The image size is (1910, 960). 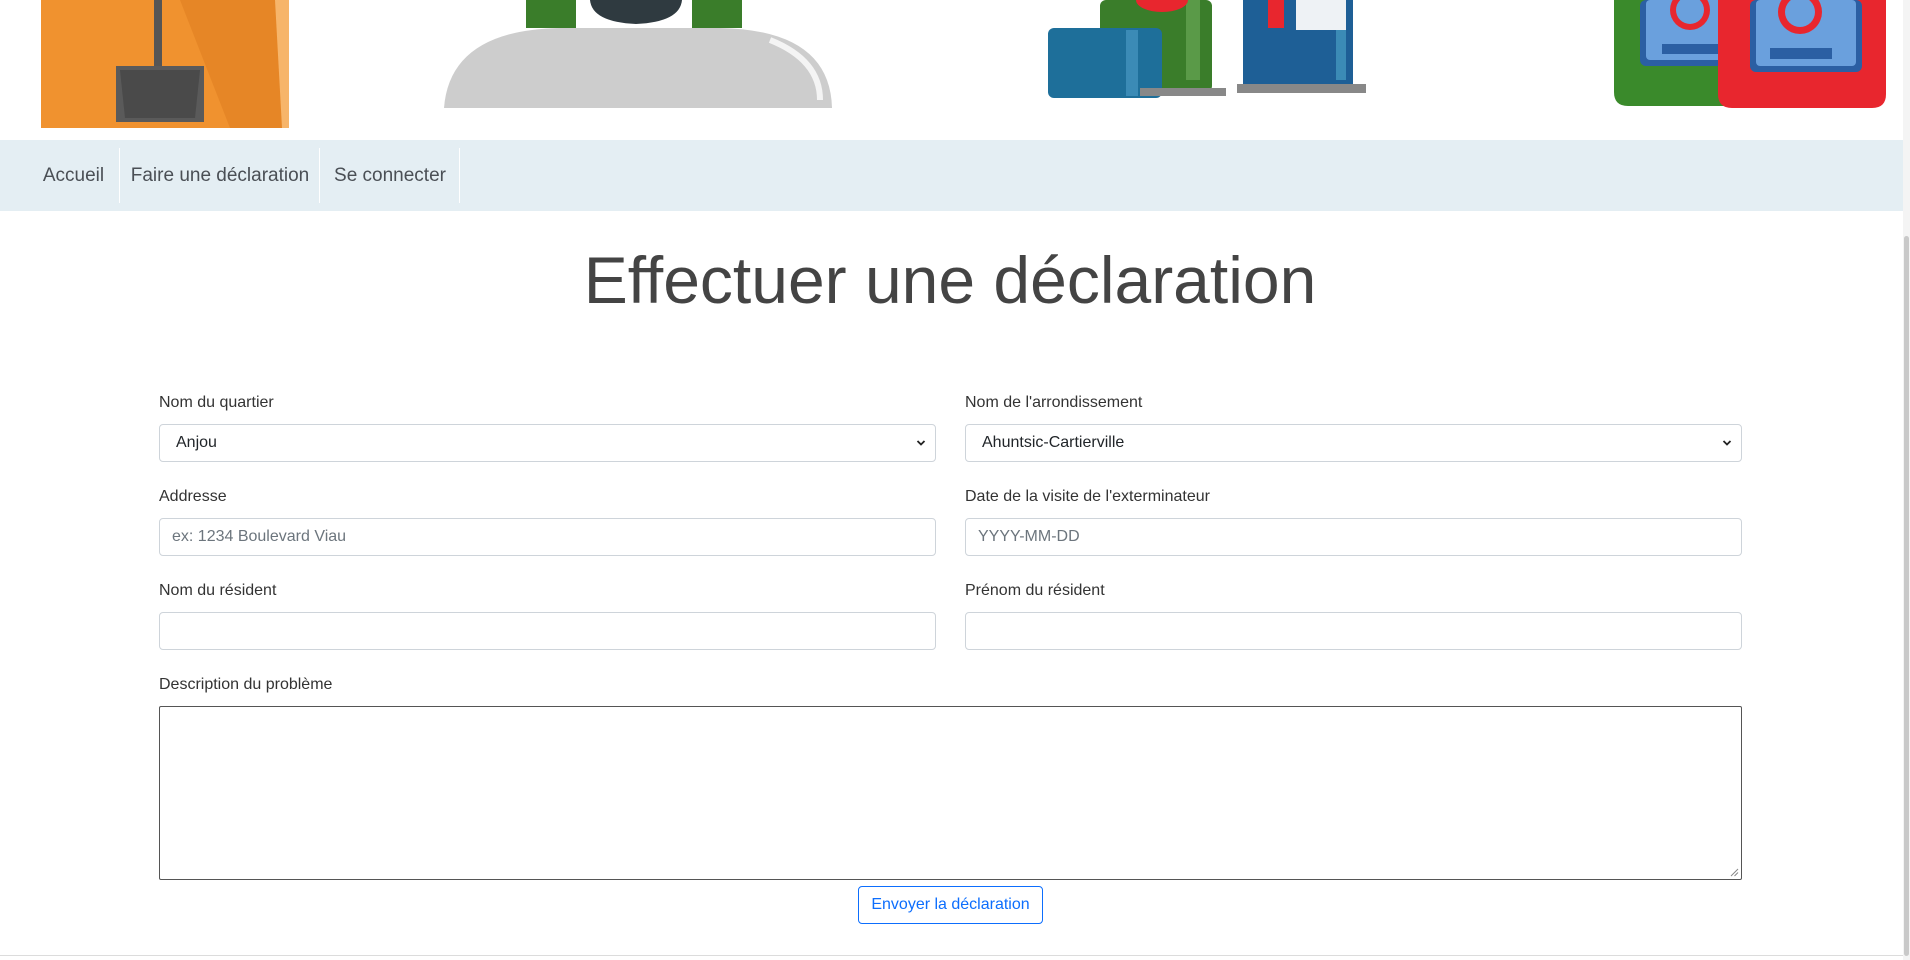 What do you see at coordinates (1035, 590) in the screenshot?
I see `prenom-resident-label: Prénom du résident` at bounding box center [1035, 590].